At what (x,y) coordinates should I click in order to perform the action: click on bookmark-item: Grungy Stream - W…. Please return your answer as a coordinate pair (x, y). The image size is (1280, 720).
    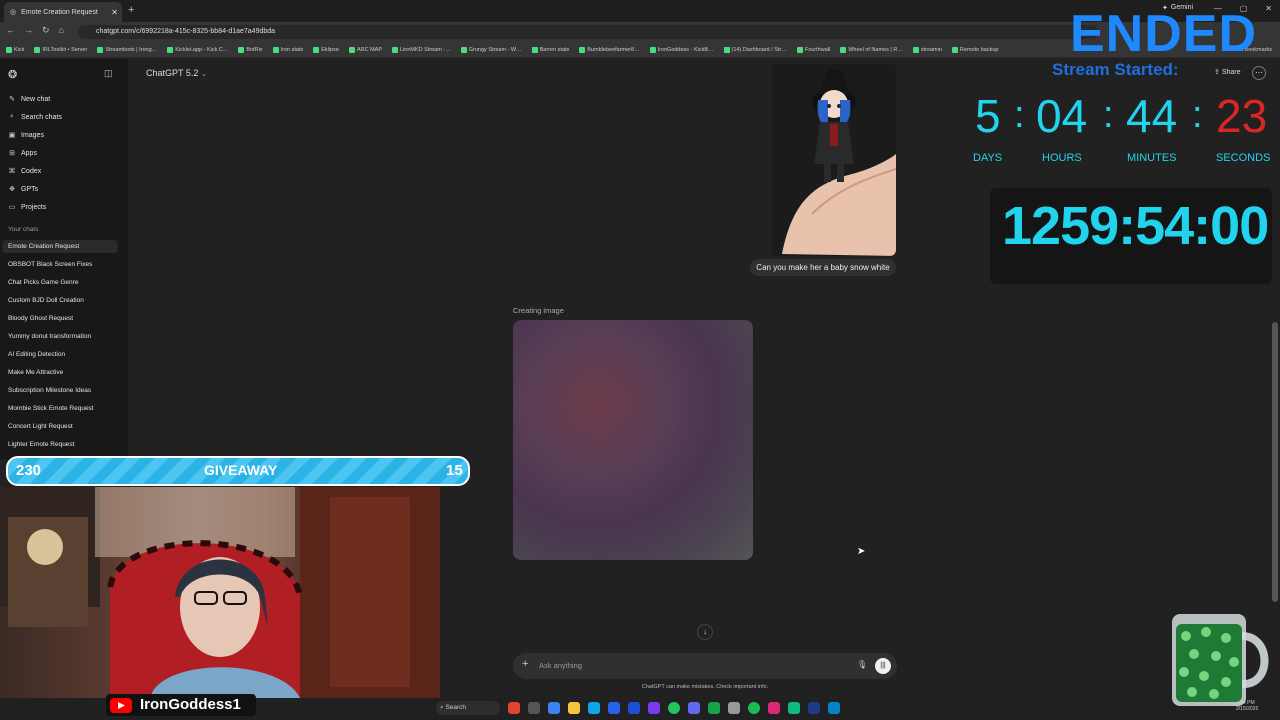
    Looking at the image, I should click on (491, 49).